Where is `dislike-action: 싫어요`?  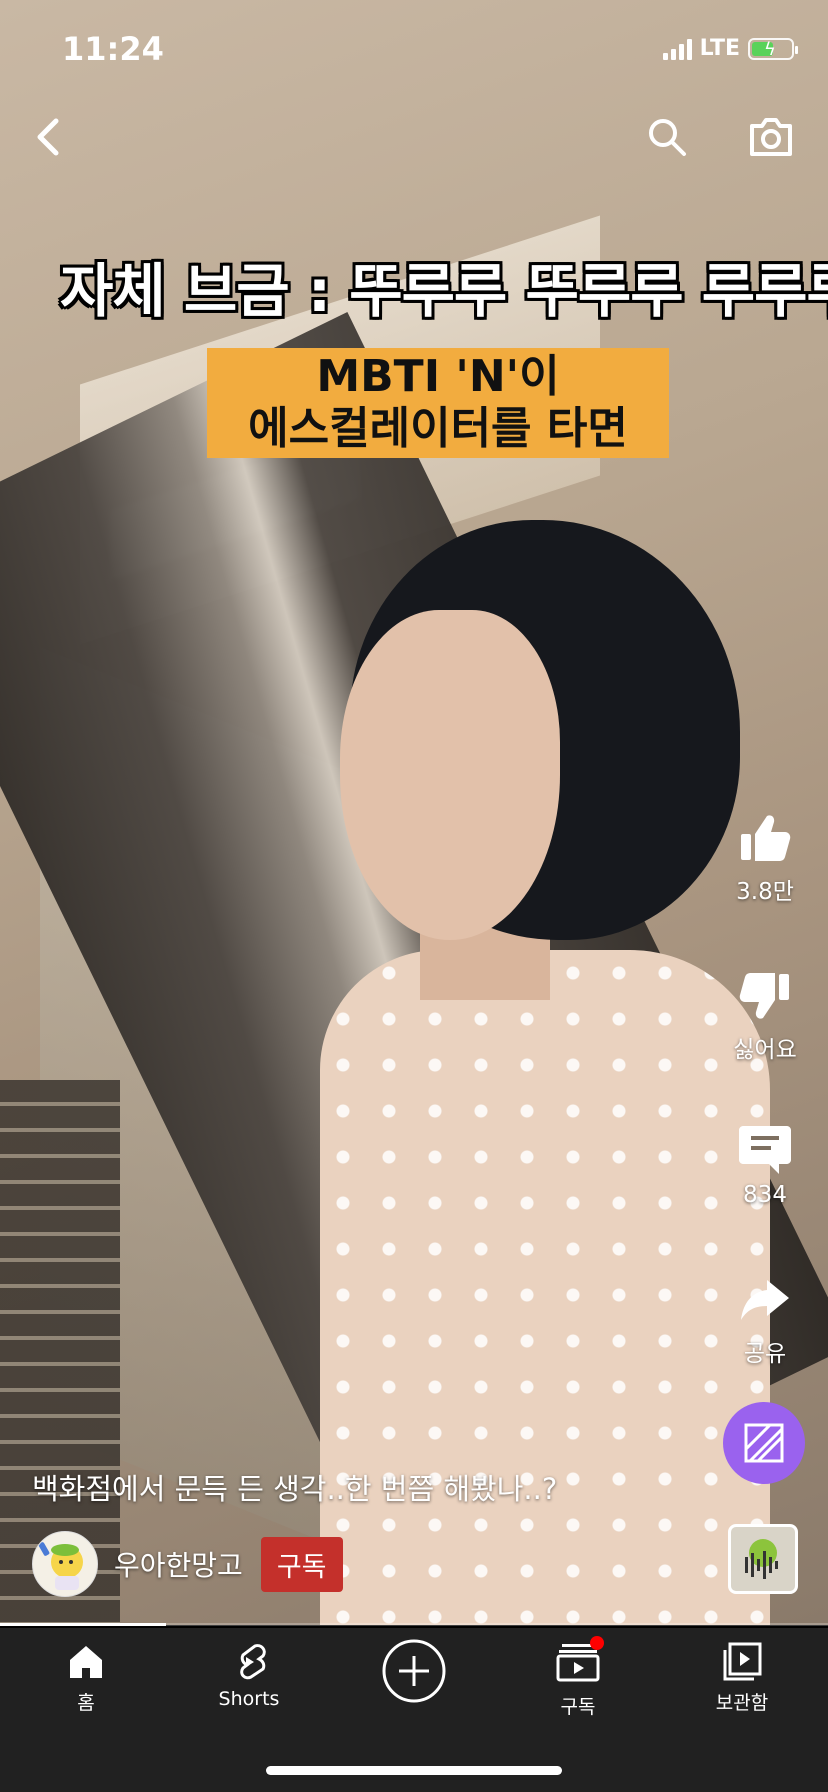
dislike-action: 싫어요 is located at coordinates (765, 1016).